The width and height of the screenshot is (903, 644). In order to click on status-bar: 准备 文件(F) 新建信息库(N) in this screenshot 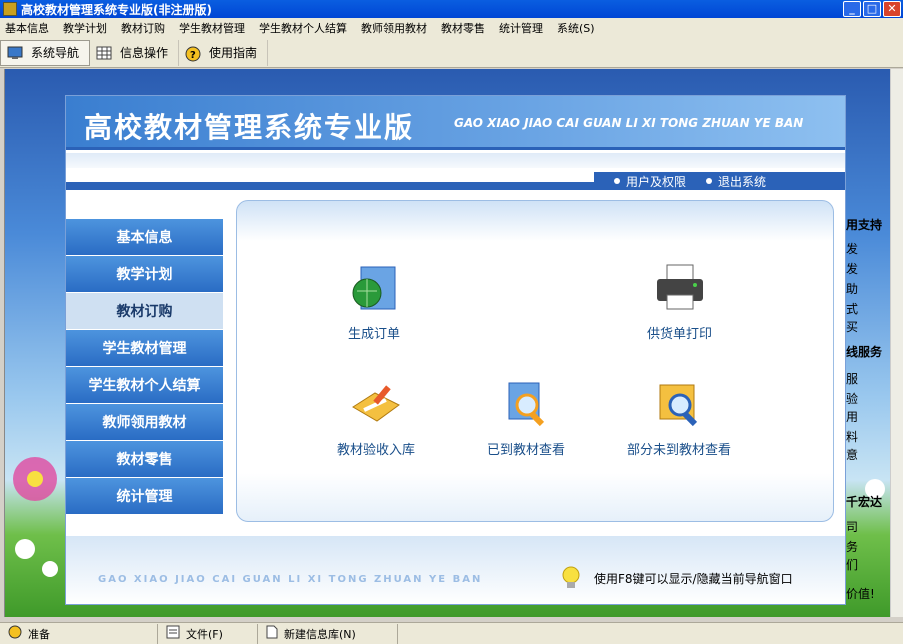, I will do `click(451, 633)`.